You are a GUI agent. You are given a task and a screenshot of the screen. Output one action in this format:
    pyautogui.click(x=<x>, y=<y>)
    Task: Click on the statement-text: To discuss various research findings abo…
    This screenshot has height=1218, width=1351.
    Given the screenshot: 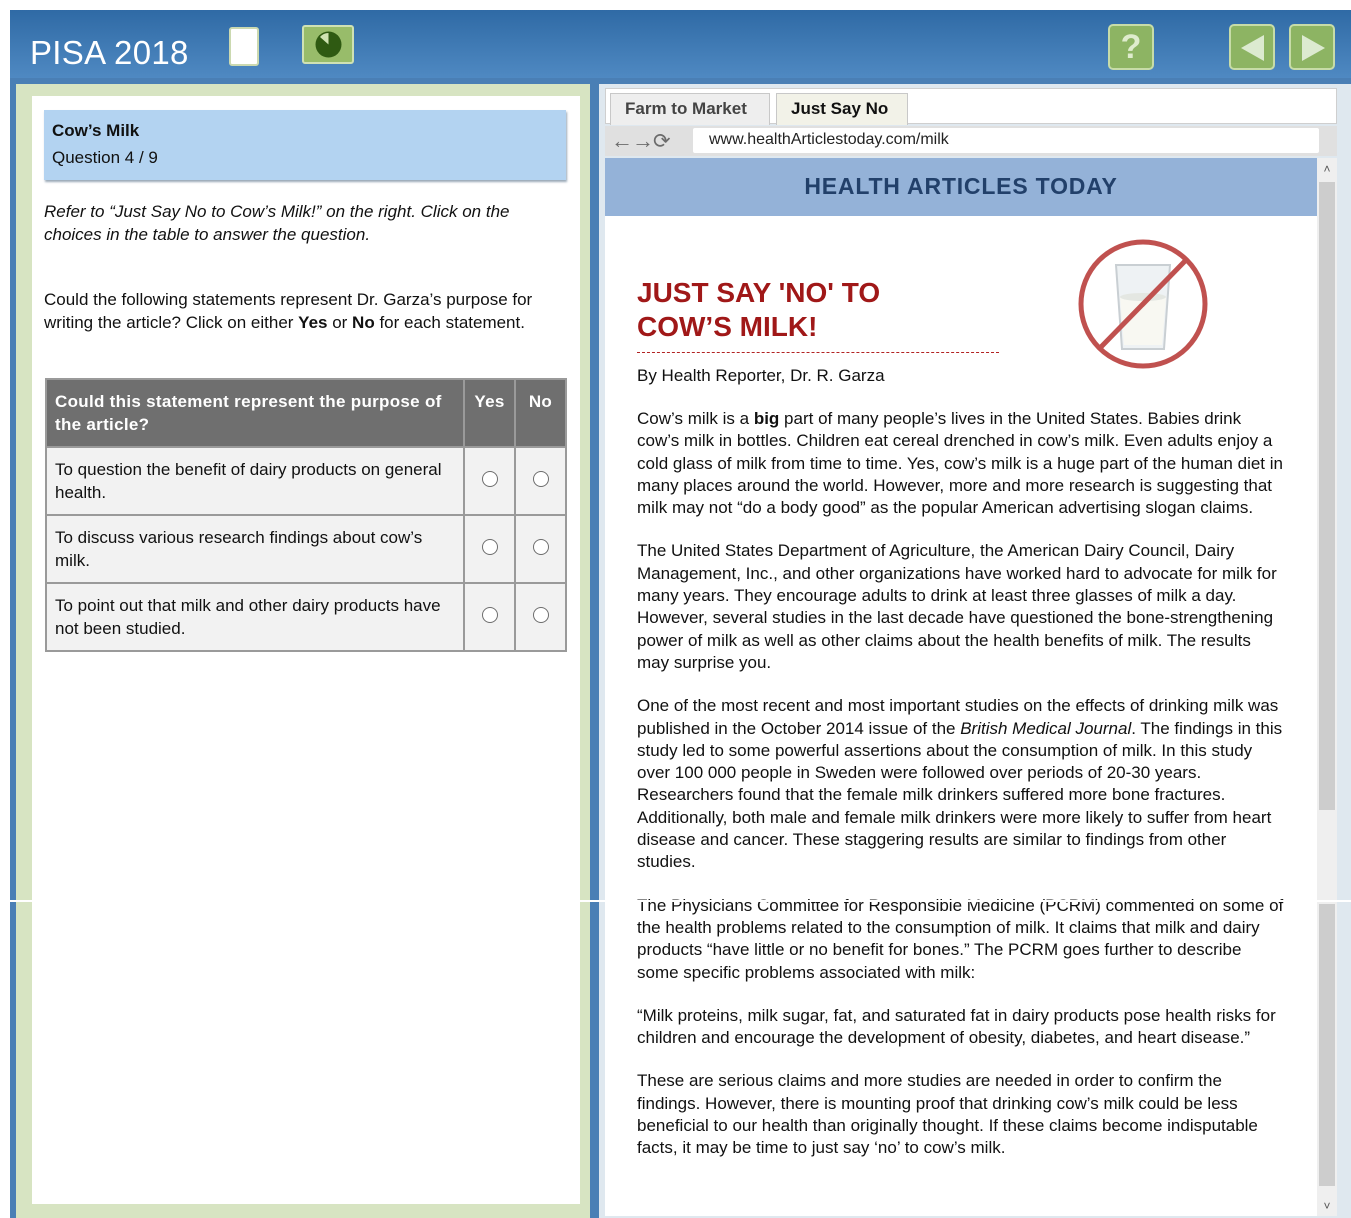 What is the action you would take?
    pyautogui.click(x=255, y=549)
    